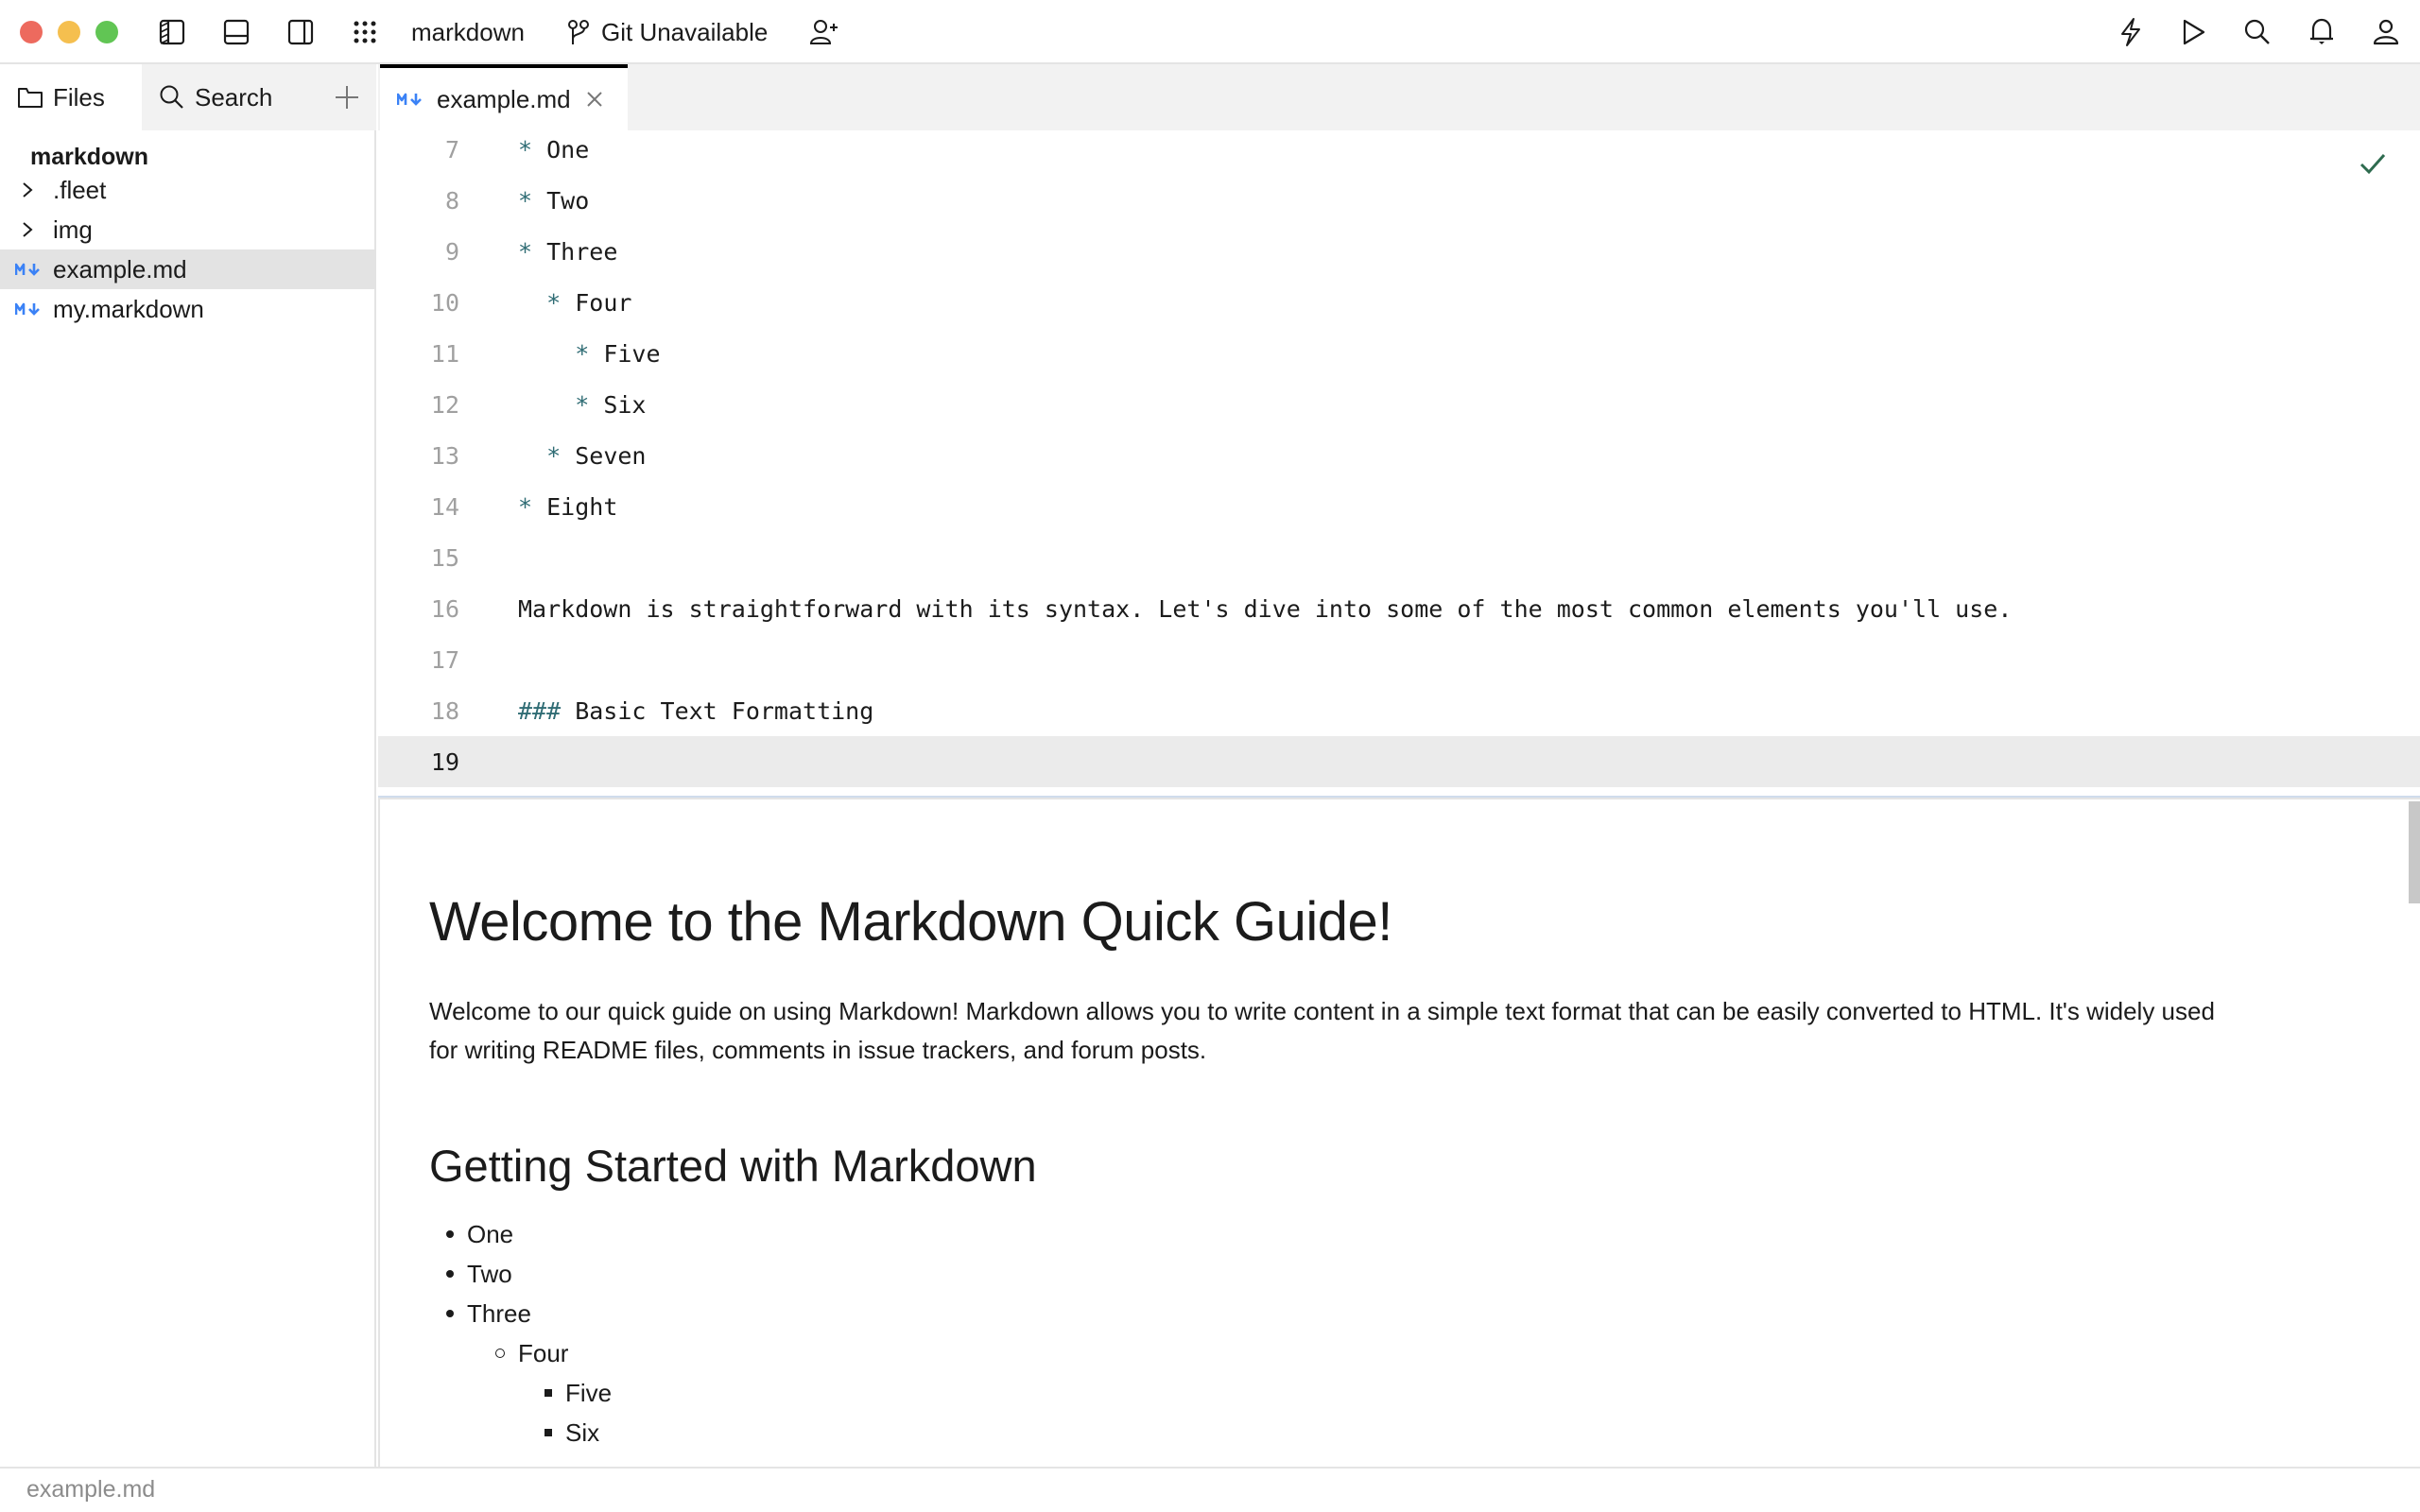 The height and width of the screenshot is (1512, 2420). I want to click on preview-heading-2: Getting Started with Markdown, so click(733, 1166).